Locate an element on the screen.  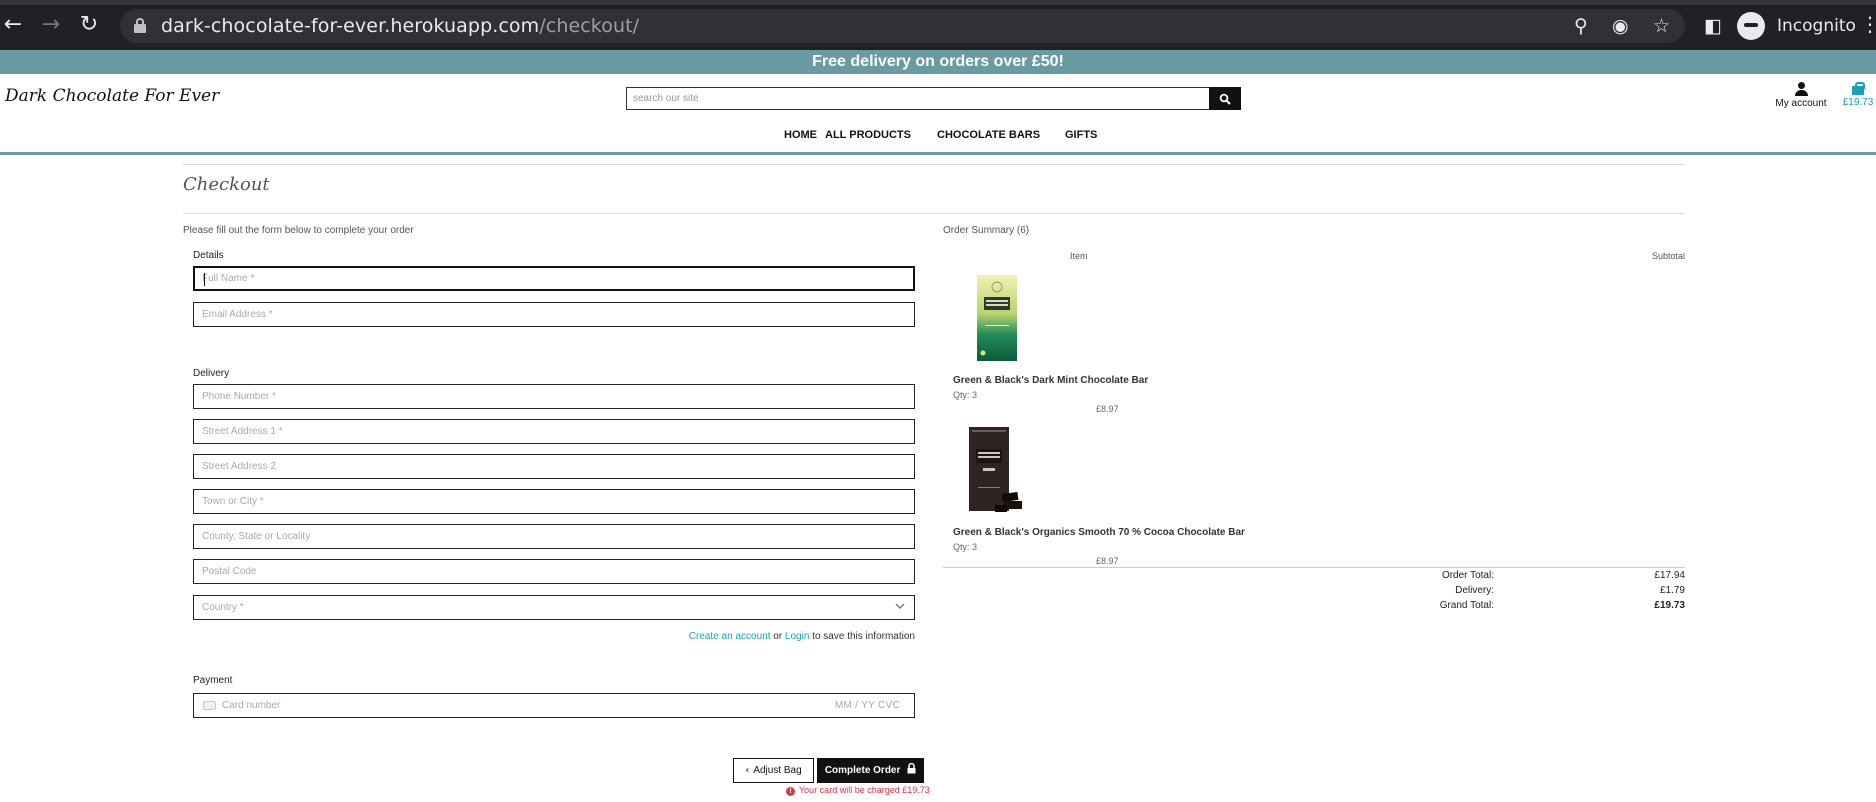
product-name: Green & Black's Dark Mint Chocolate Bar is located at coordinates (1051, 380).